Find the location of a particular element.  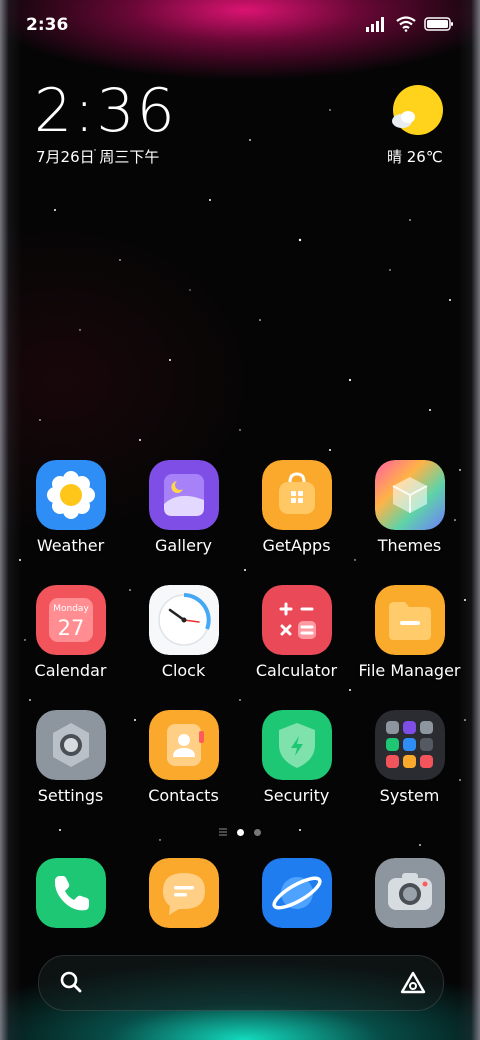

app-settings: Settings is located at coordinates (70, 772).